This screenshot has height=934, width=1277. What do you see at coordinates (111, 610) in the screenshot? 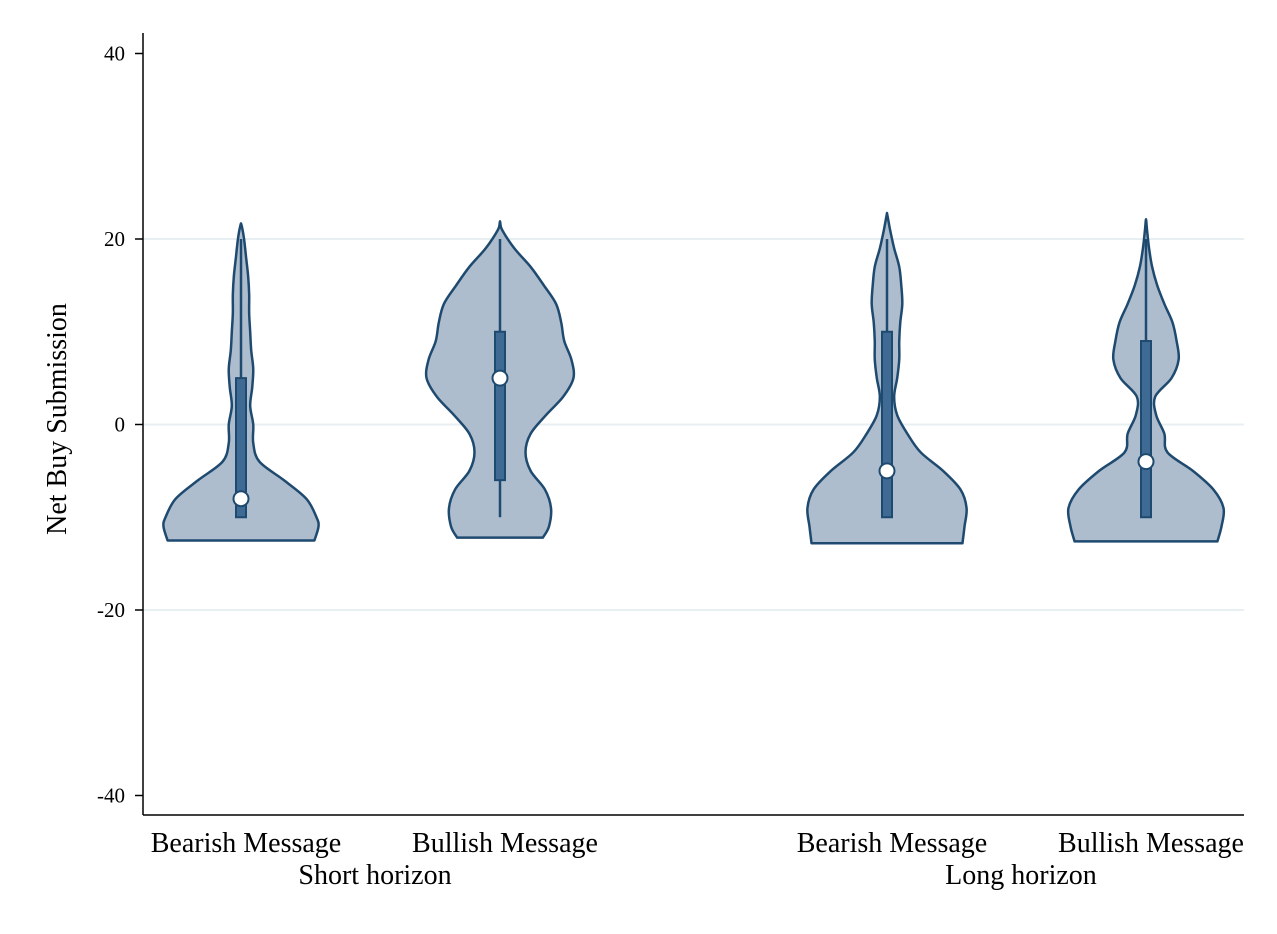
I see `y-tick-label: -20` at bounding box center [111, 610].